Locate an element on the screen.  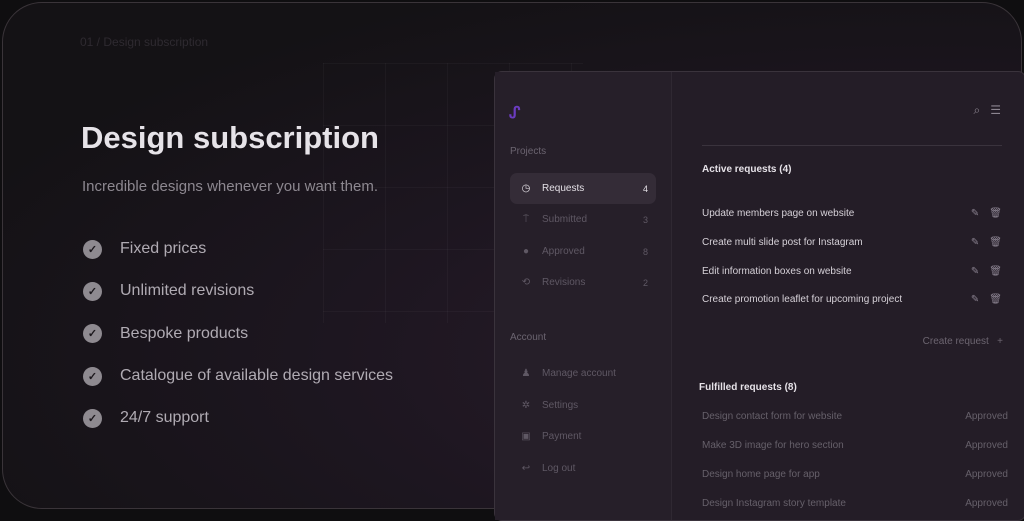
request-name: Edit information boxes on website is located at coordinates (777, 271).